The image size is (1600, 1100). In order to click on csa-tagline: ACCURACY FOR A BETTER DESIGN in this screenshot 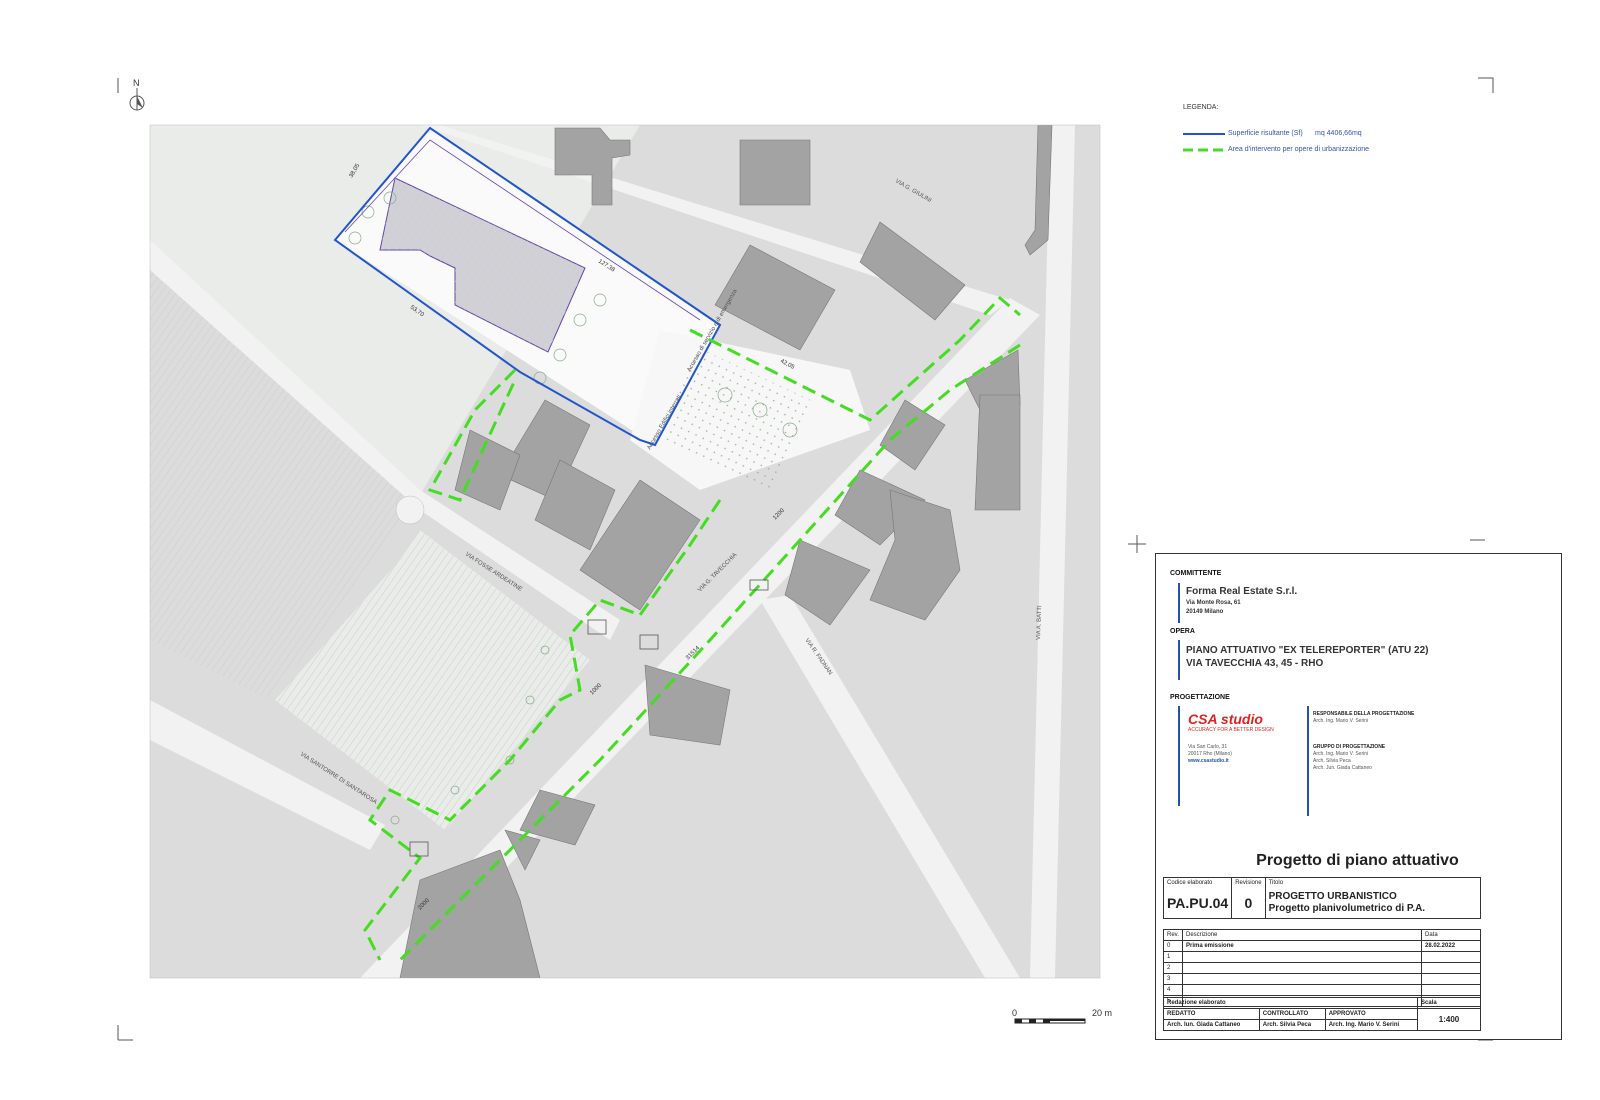, I will do `click(1231, 730)`.